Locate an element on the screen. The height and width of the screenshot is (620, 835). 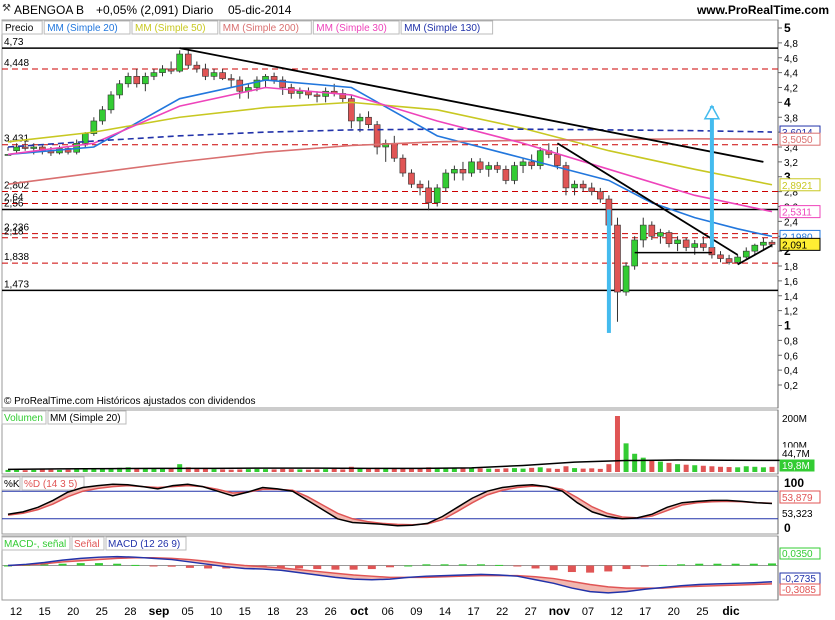
legend-sma20: MM (Simple 20) is located at coordinates (82, 28).